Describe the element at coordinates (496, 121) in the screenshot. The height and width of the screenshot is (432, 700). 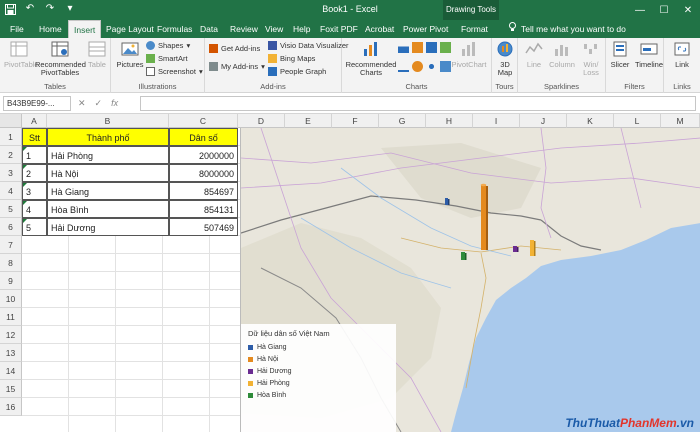
I see `column-header-i: I` at that location.